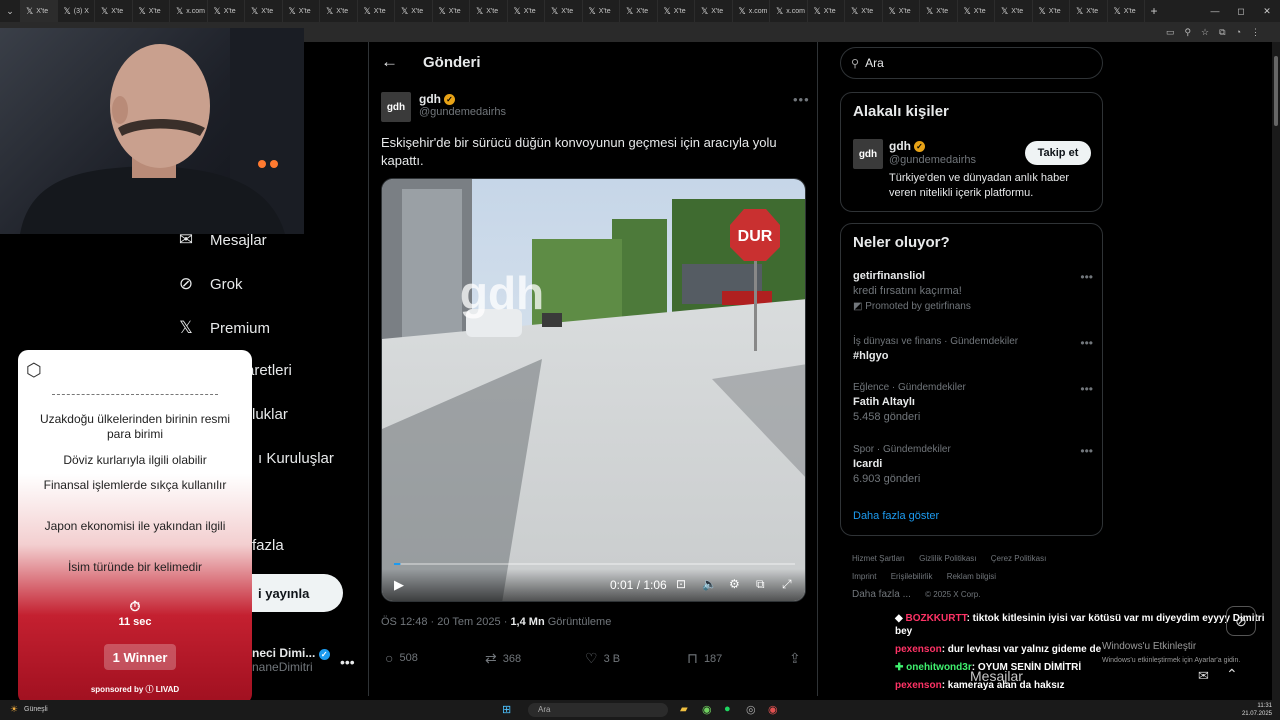  I want to click on author-handle: @gundemedairhs, so click(462, 112).